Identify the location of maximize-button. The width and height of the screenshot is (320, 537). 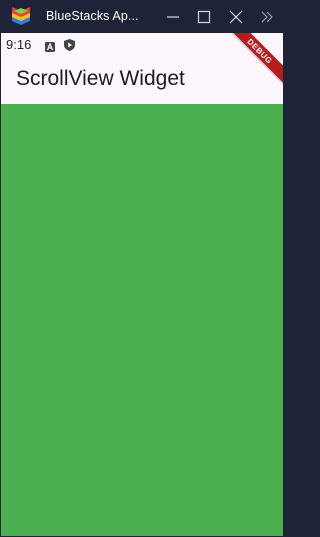
(204, 17).